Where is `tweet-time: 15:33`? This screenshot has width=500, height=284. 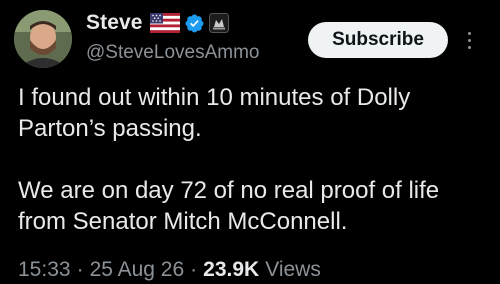
tweet-time: 15:33 is located at coordinates (44, 270).